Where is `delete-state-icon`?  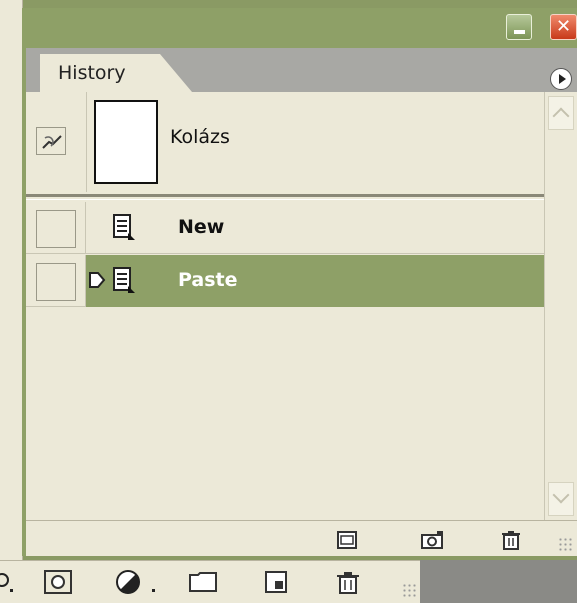
delete-state-icon is located at coordinates (511, 540).